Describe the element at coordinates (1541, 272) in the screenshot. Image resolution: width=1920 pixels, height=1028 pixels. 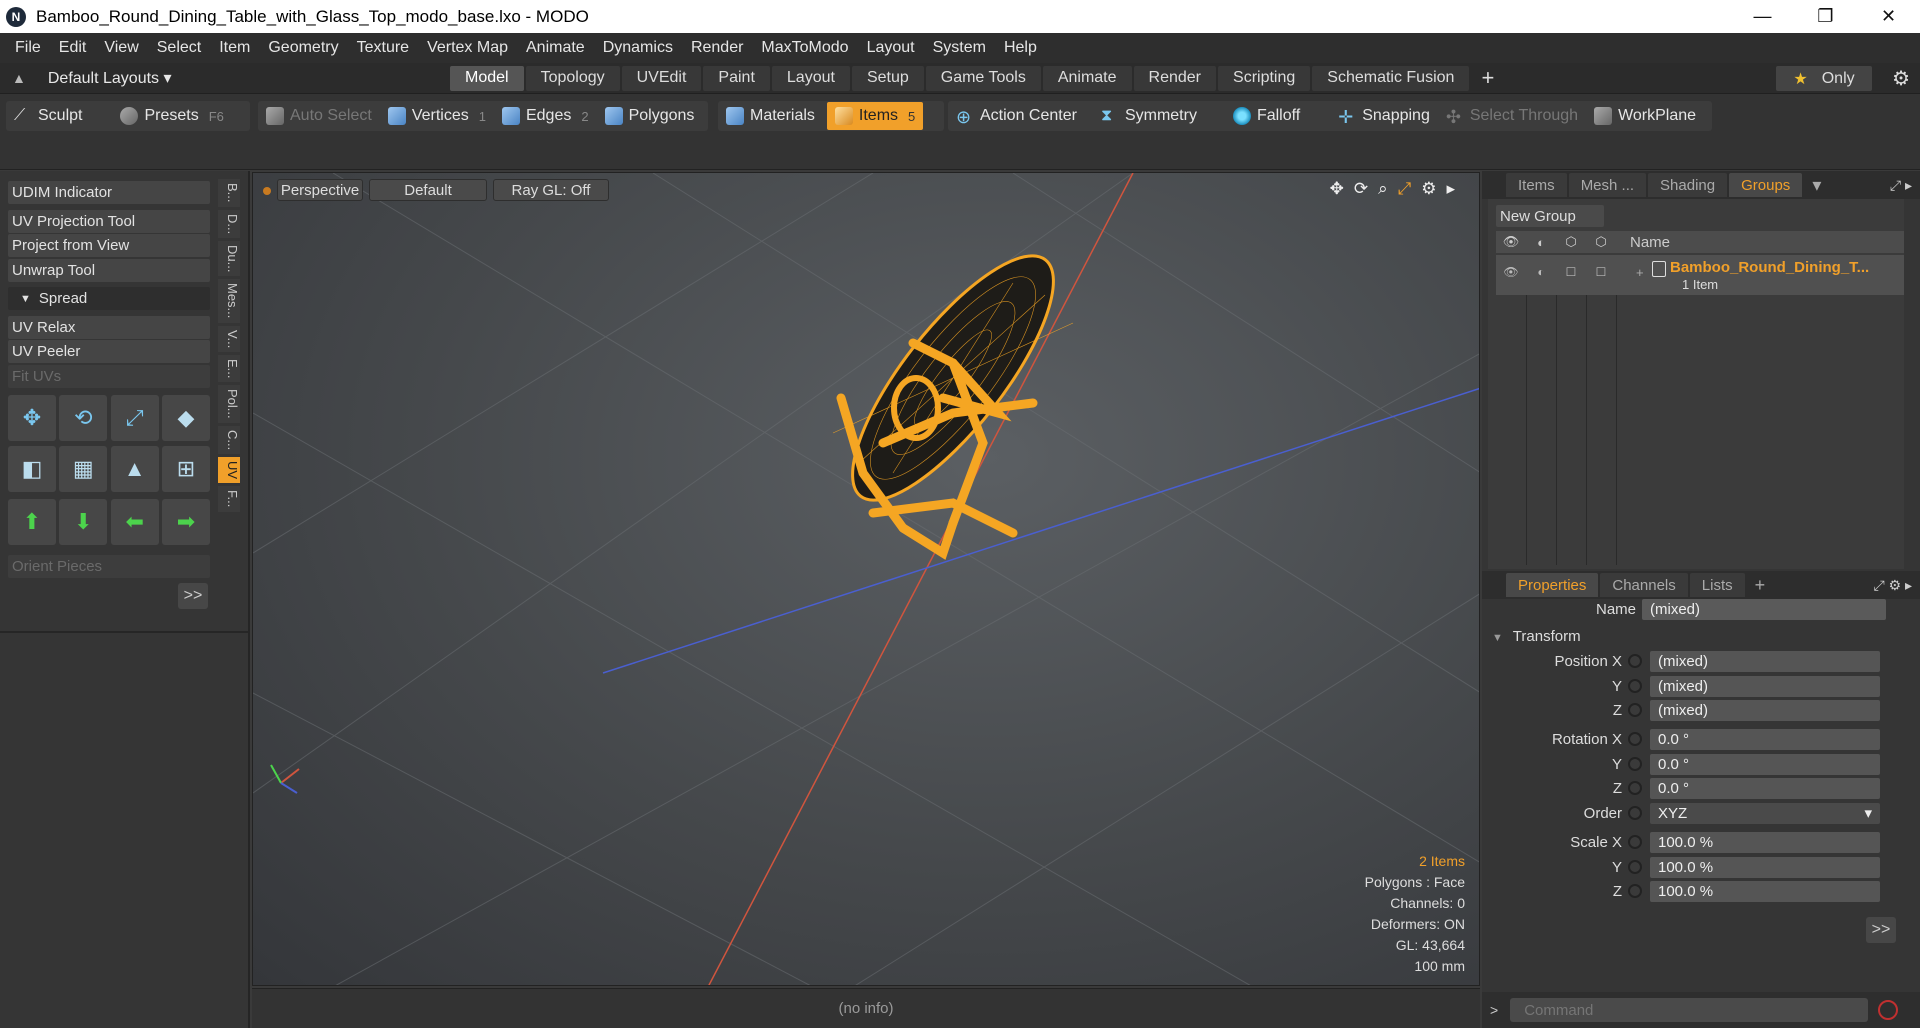
I see `row-render-icon: ◐` at that location.